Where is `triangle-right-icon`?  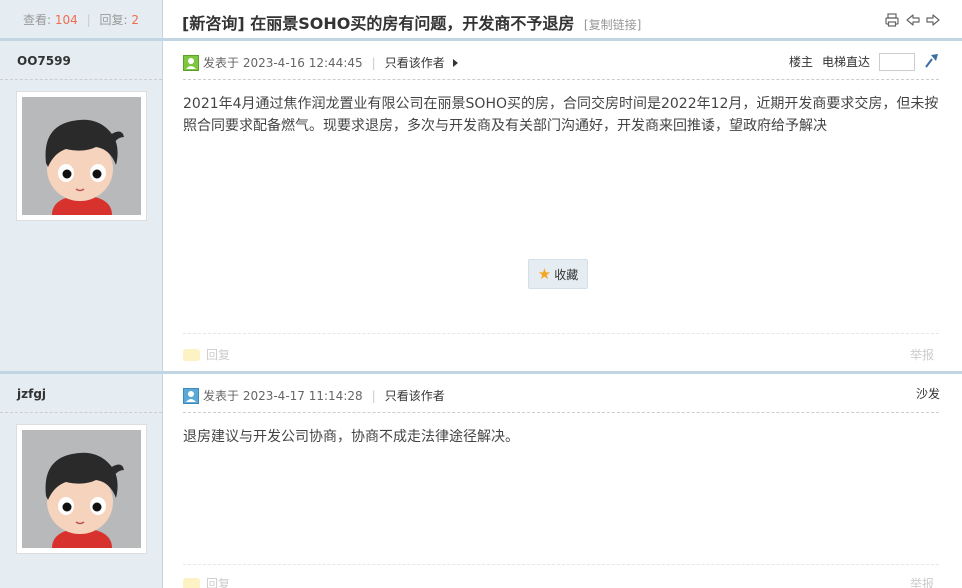 triangle-right-icon is located at coordinates (455, 62).